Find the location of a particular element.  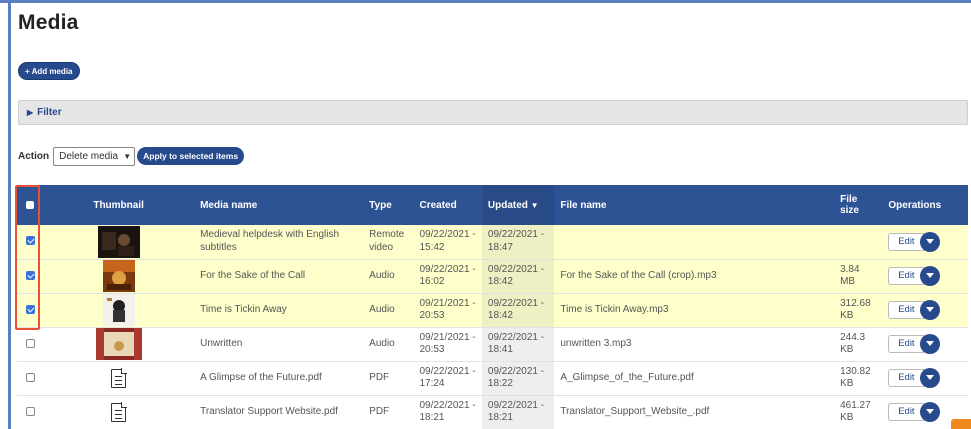

video-thumbnail-image is located at coordinates (118, 241).